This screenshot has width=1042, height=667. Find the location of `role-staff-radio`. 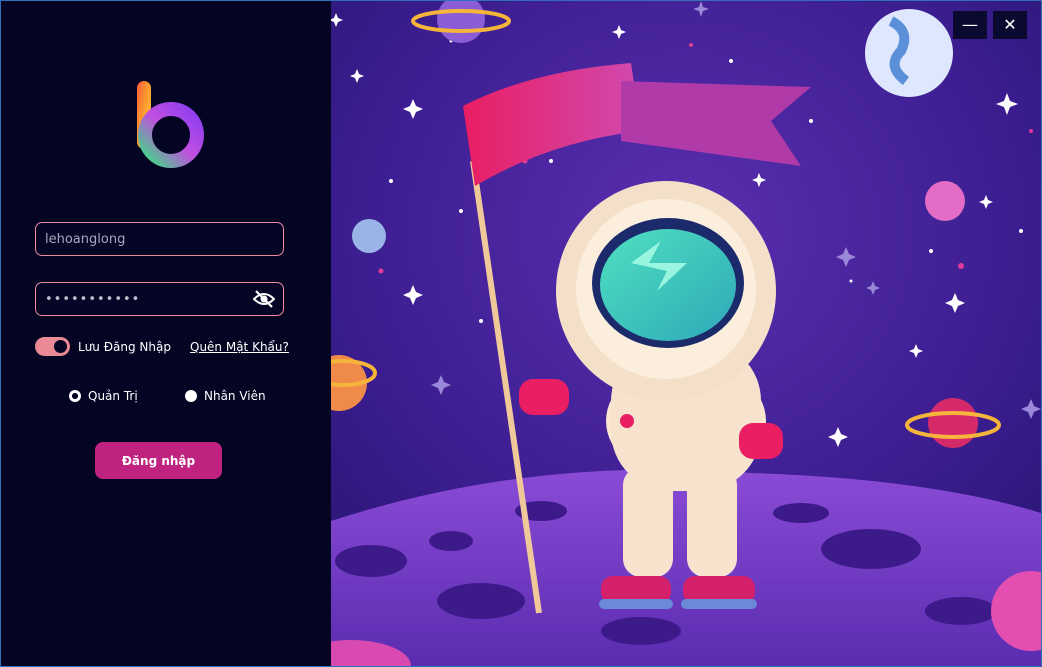

role-staff-radio is located at coordinates (191, 396).